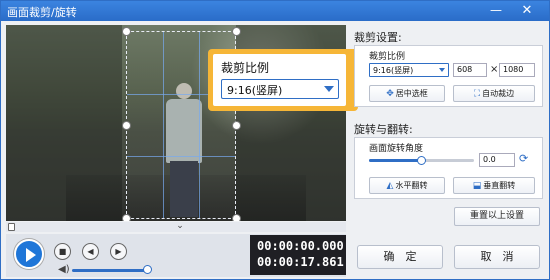  Describe the element at coordinates (400, 257) in the screenshot. I see `ok-button: 确 定` at that location.